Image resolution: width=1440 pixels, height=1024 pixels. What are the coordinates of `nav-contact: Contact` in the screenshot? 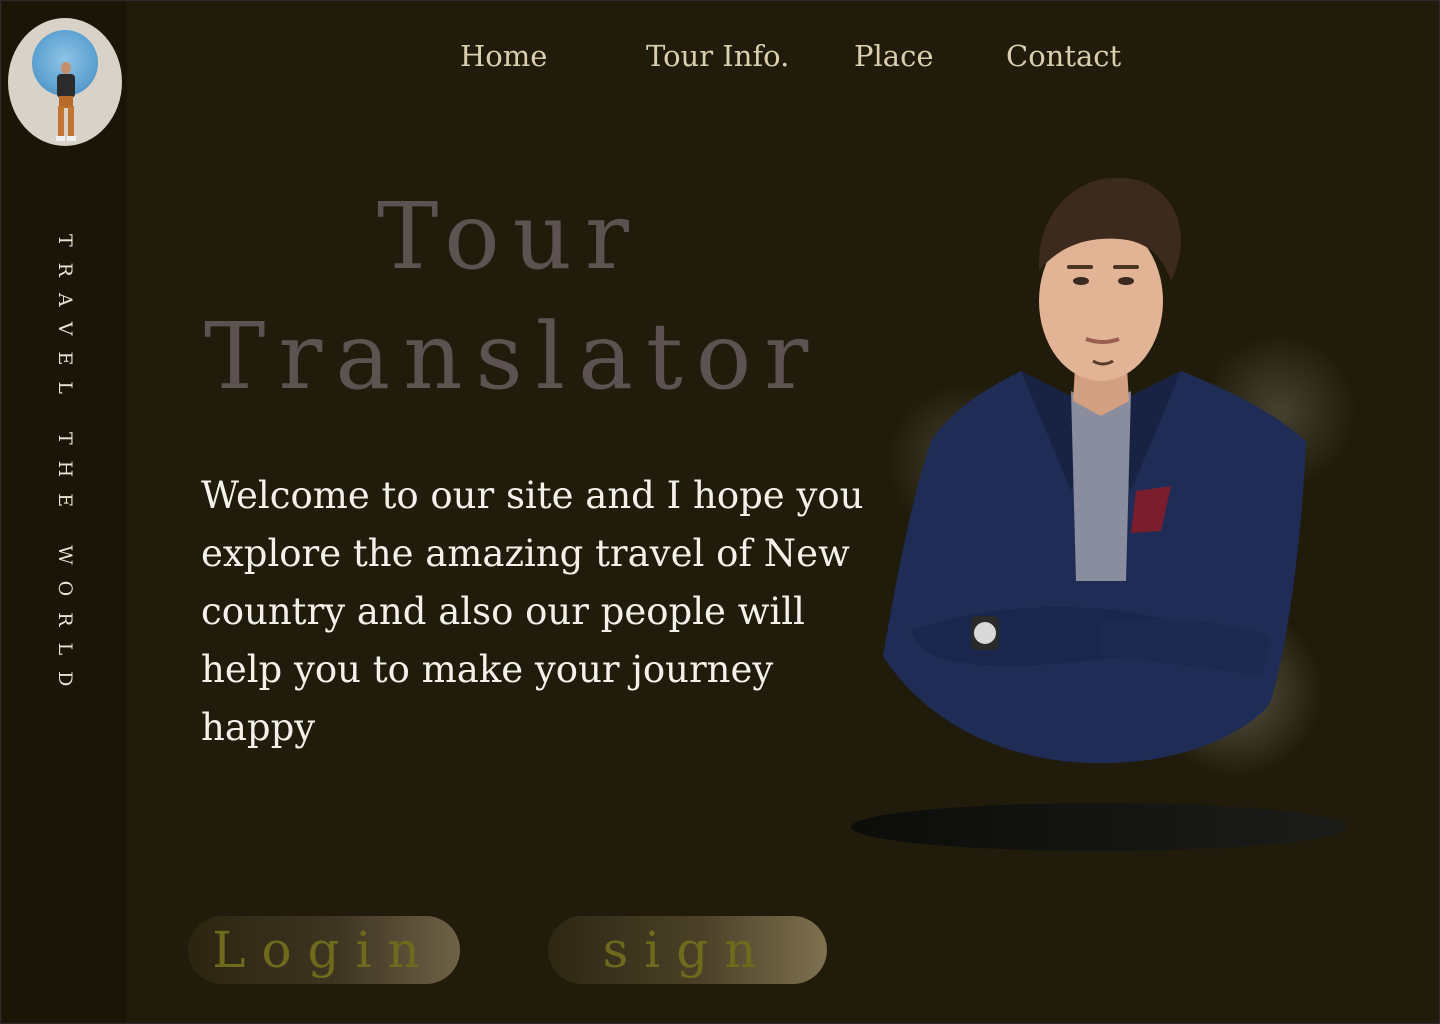 It's located at (1063, 56).